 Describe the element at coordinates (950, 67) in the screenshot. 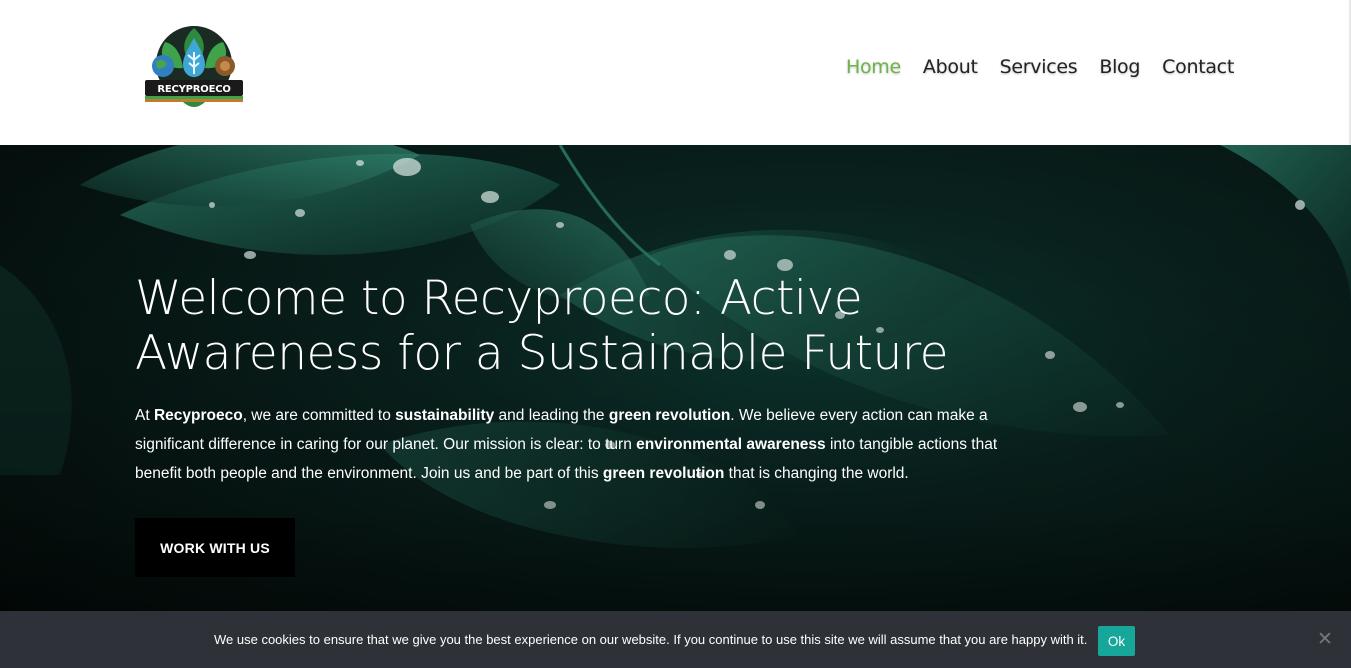

I see `nav-item-about: About` at that location.